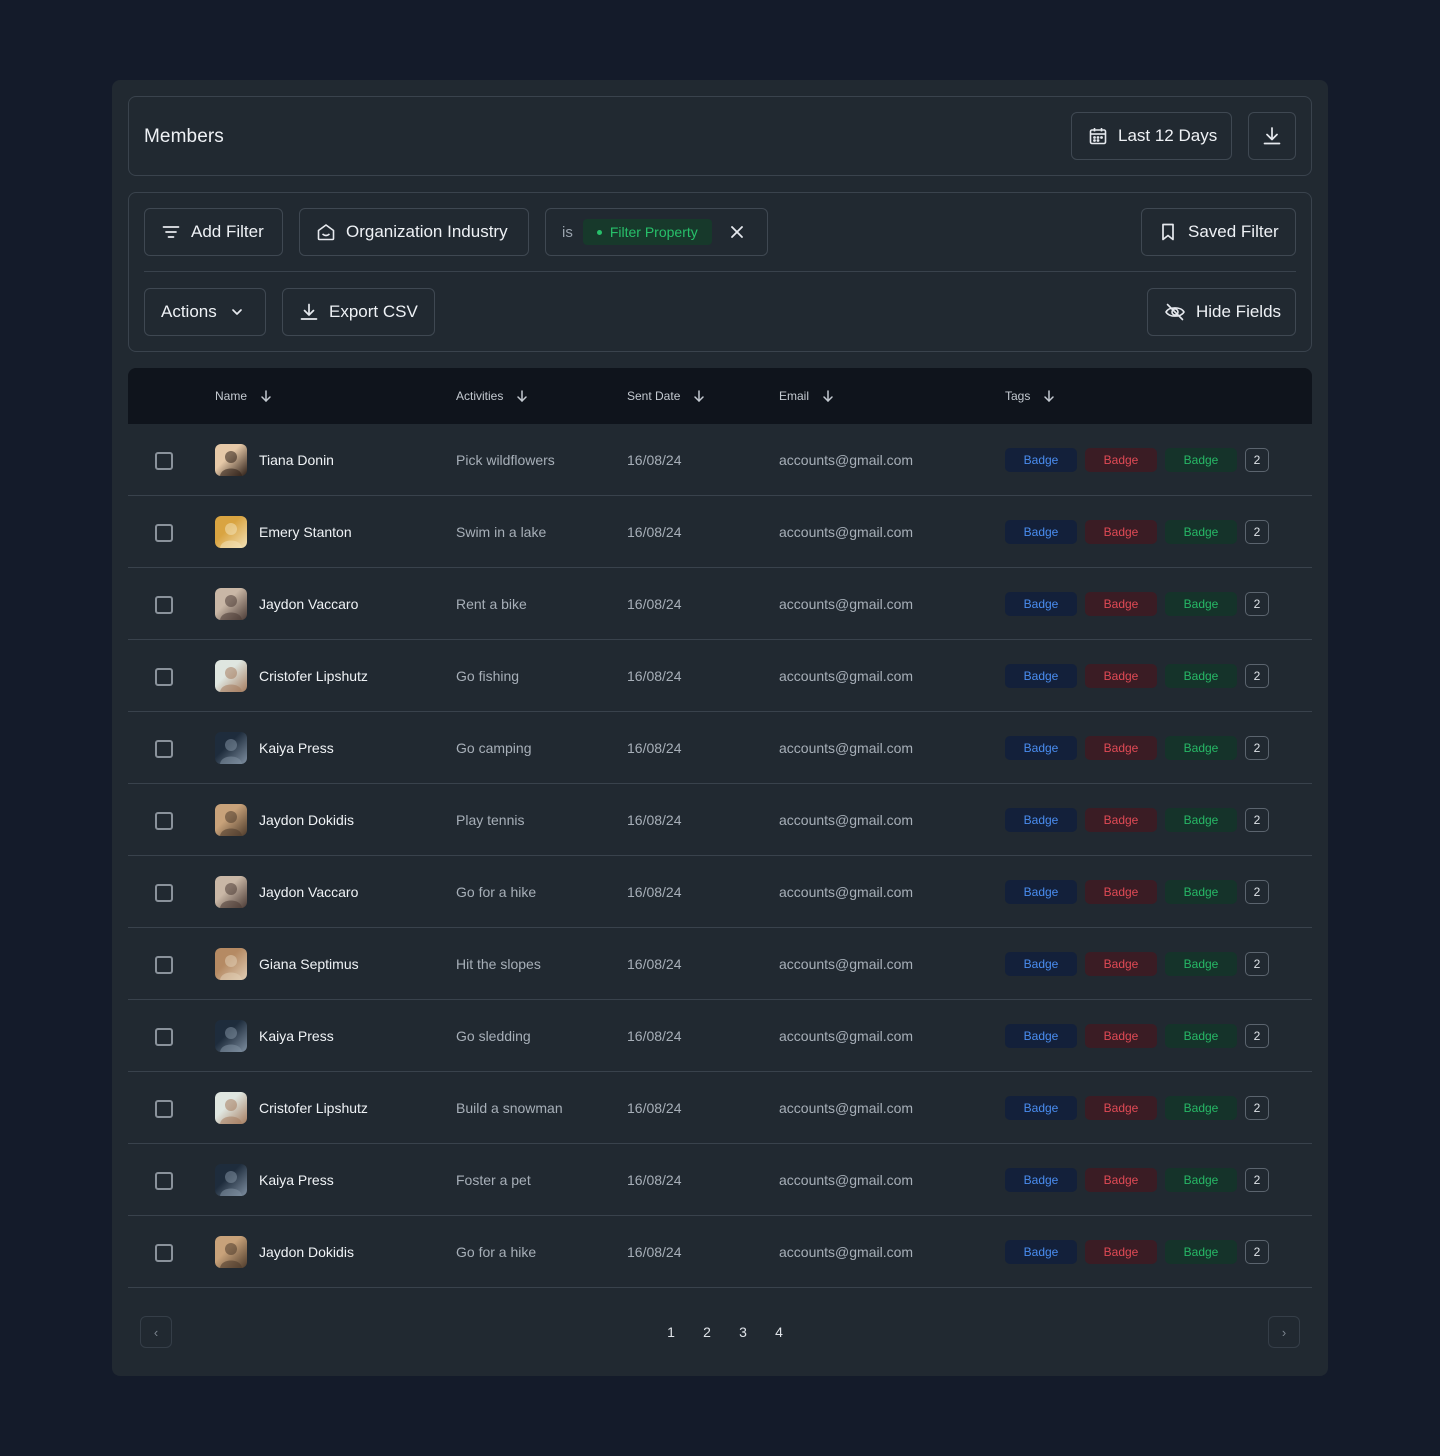 The height and width of the screenshot is (1456, 1440). Describe the element at coordinates (491, 604) in the screenshot. I see `activity: Rent a bike` at that location.